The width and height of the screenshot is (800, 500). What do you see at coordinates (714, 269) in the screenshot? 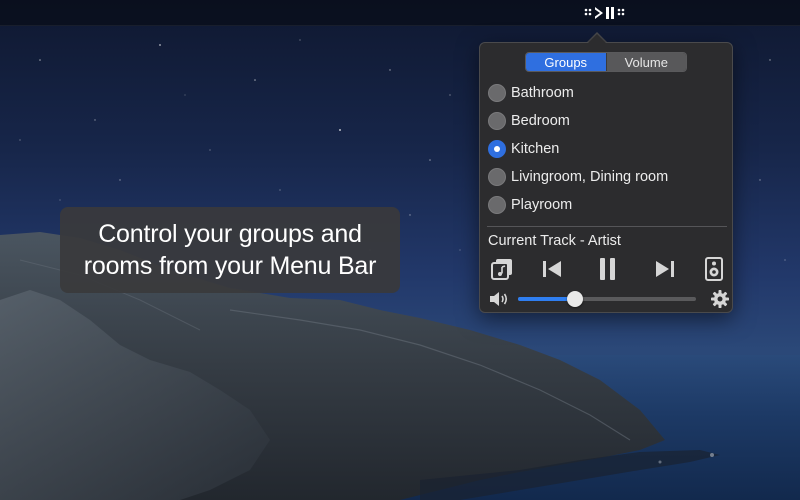
I see `speaker-icon` at bounding box center [714, 269].